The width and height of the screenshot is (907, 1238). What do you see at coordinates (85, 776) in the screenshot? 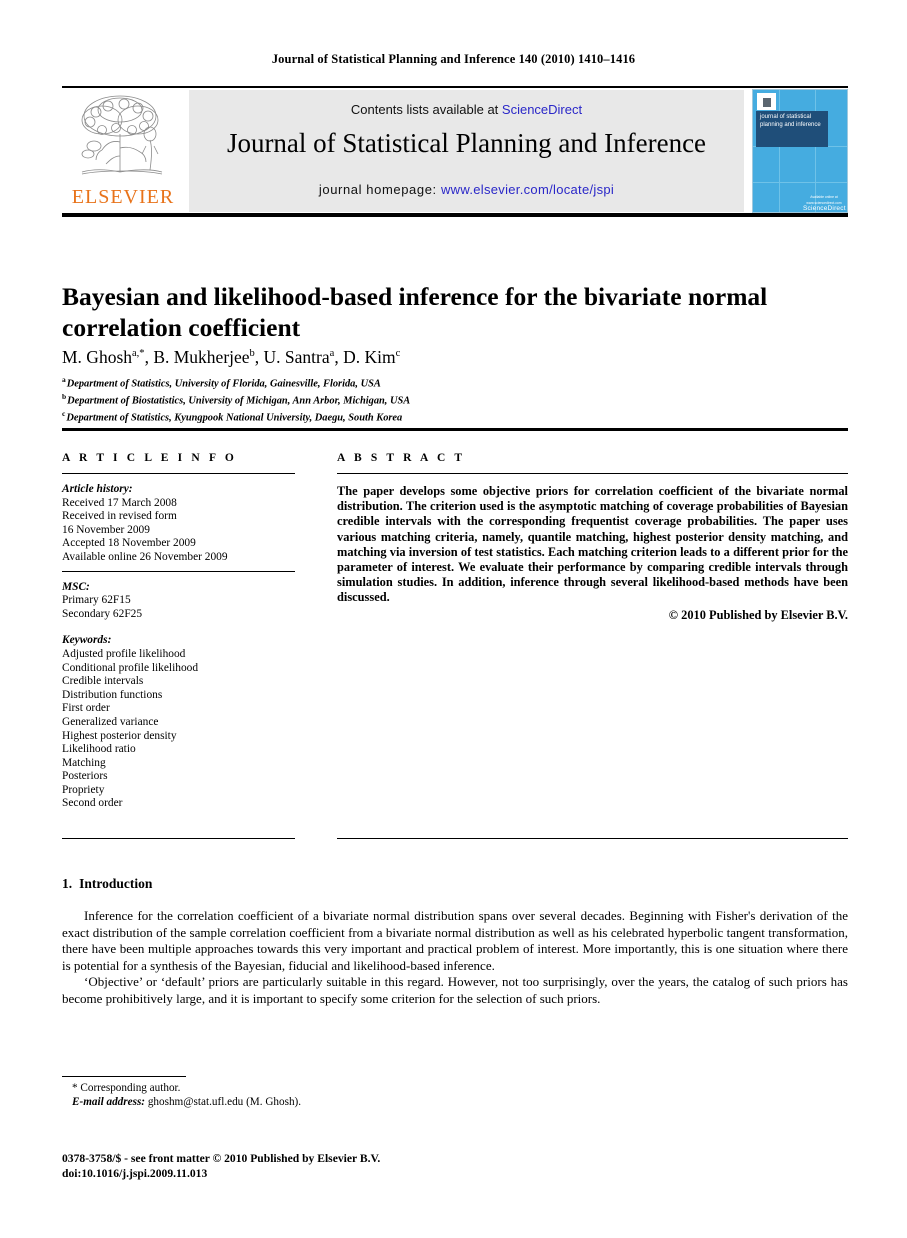
I see `keyword-item: Posteriors` at bounding box center [85, 776].